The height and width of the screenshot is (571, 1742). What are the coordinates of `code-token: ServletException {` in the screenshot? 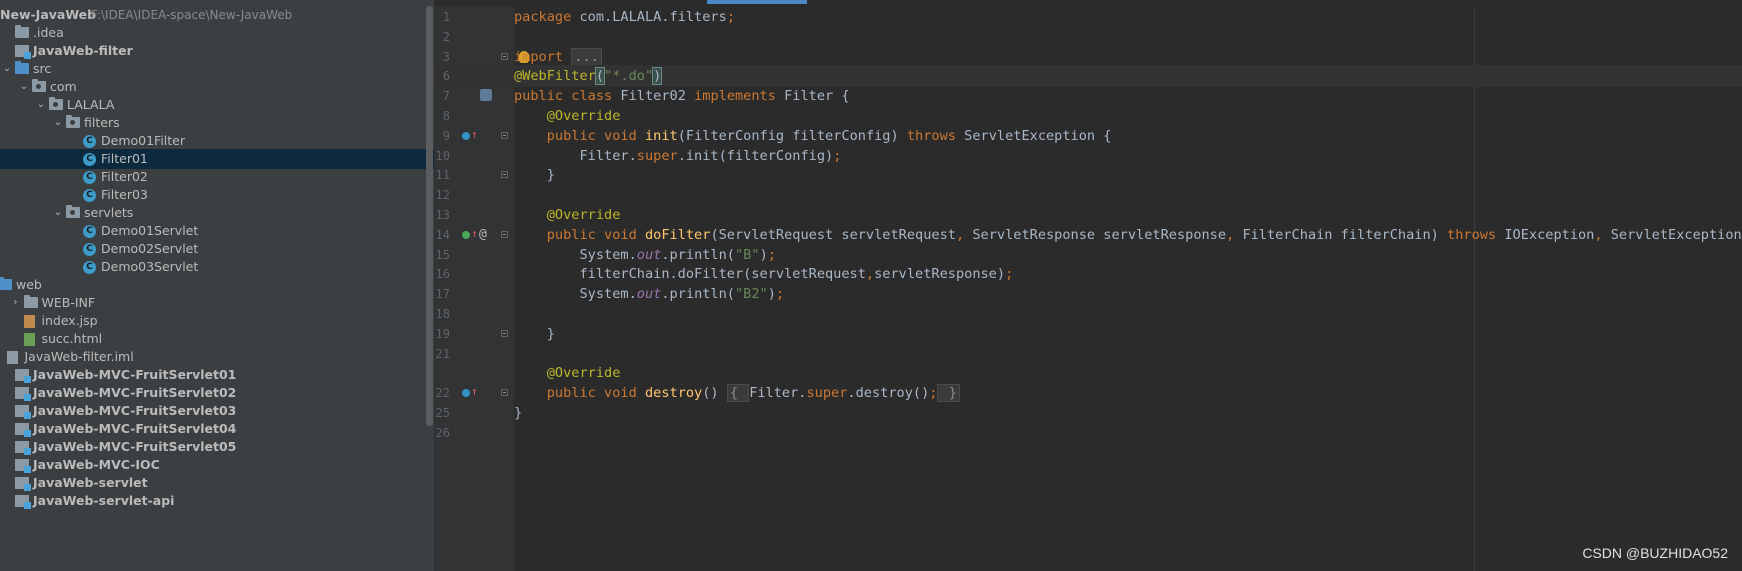 It's located at (1038, 135).